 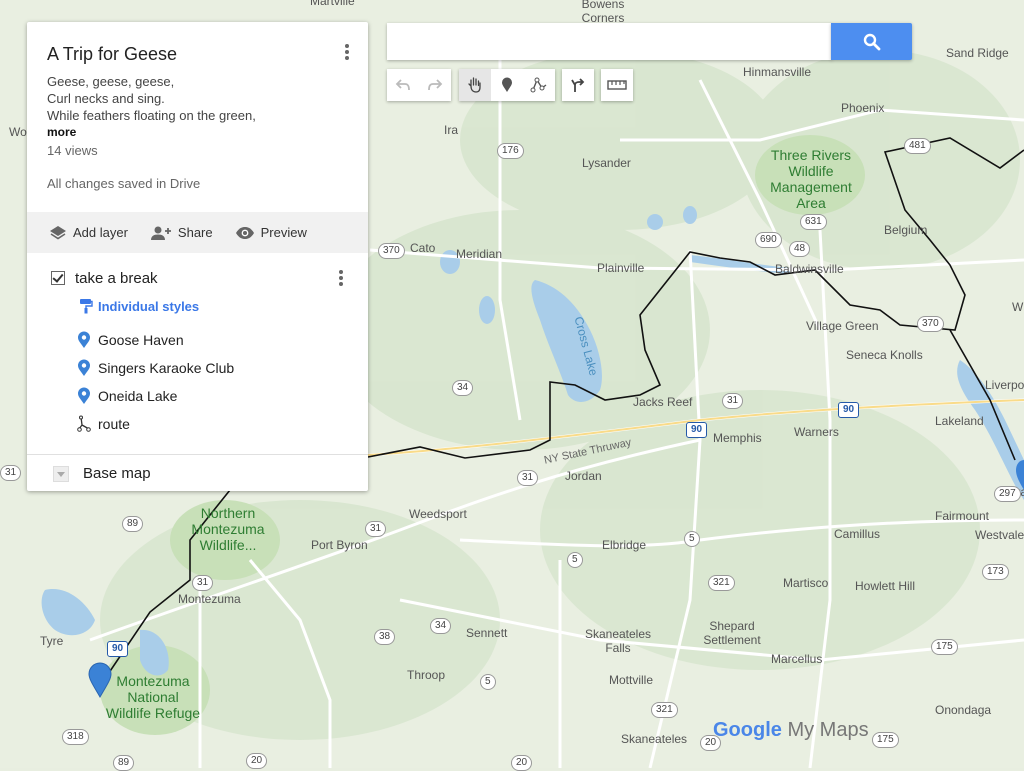 What do you see at coordinates (197, 368) in the screenshot?
I see `feature-singers-karaoke-club: Singers Karaoke Club` at bounding box center [197, 368].